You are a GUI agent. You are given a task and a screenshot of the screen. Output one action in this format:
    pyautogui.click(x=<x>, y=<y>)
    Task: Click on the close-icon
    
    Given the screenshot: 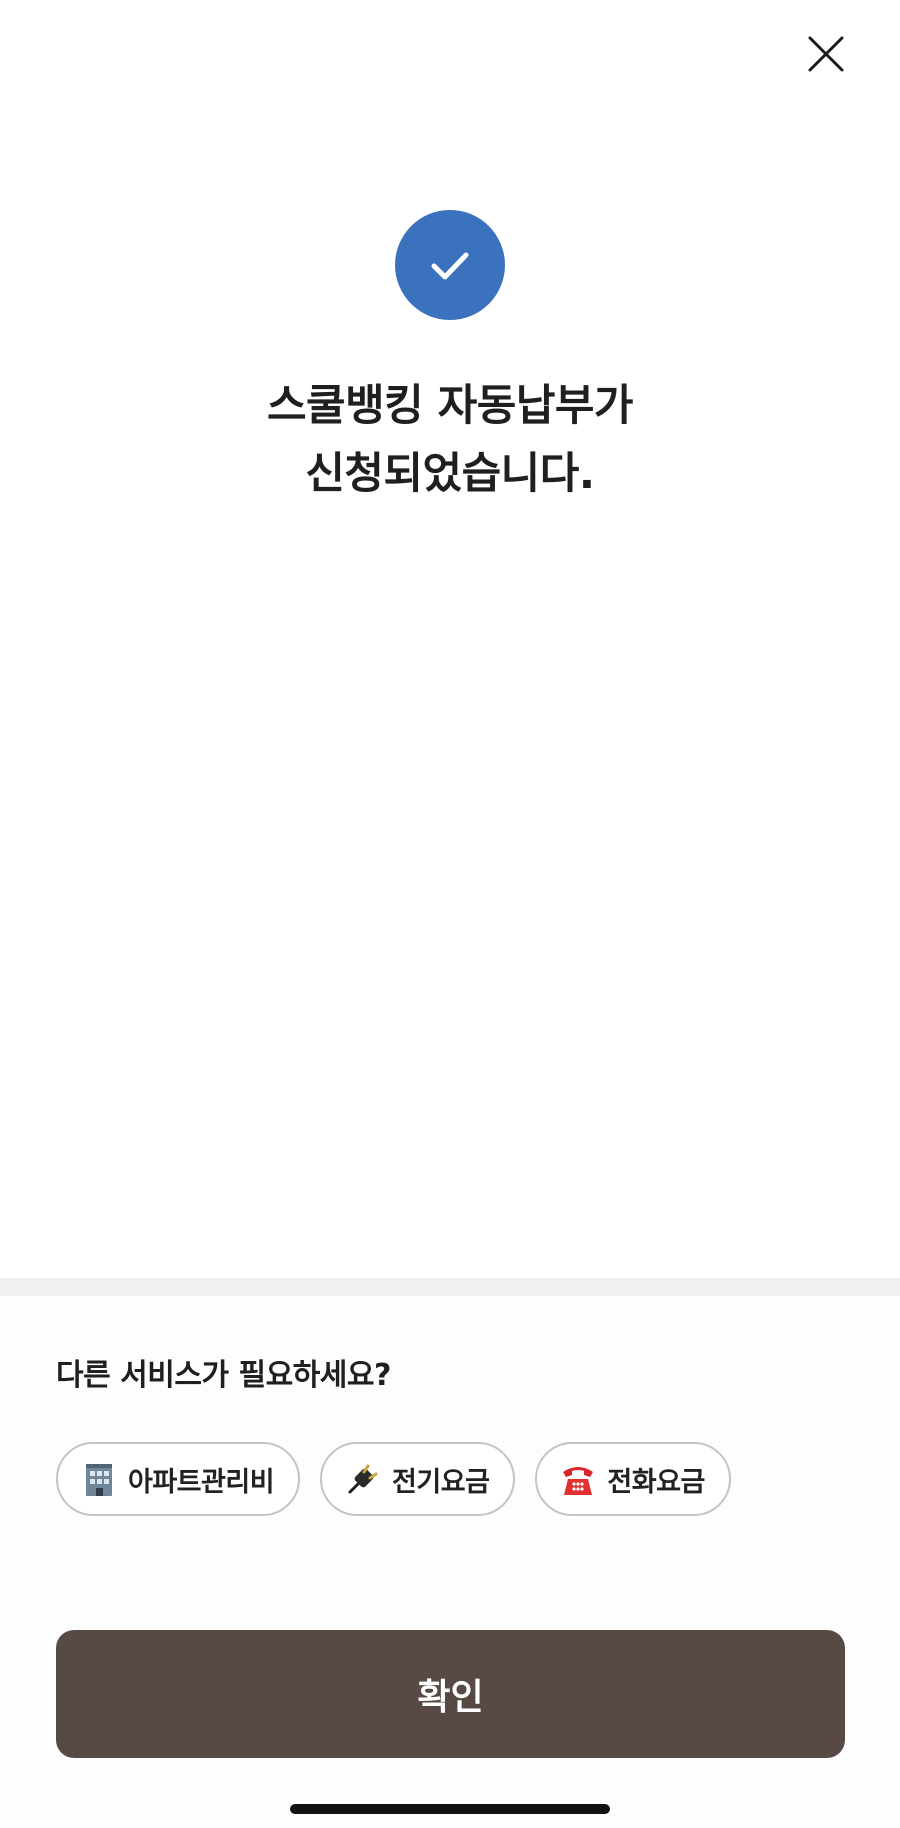 What is the action you would take?
    pyautogui.click(x=826, y=54)
    